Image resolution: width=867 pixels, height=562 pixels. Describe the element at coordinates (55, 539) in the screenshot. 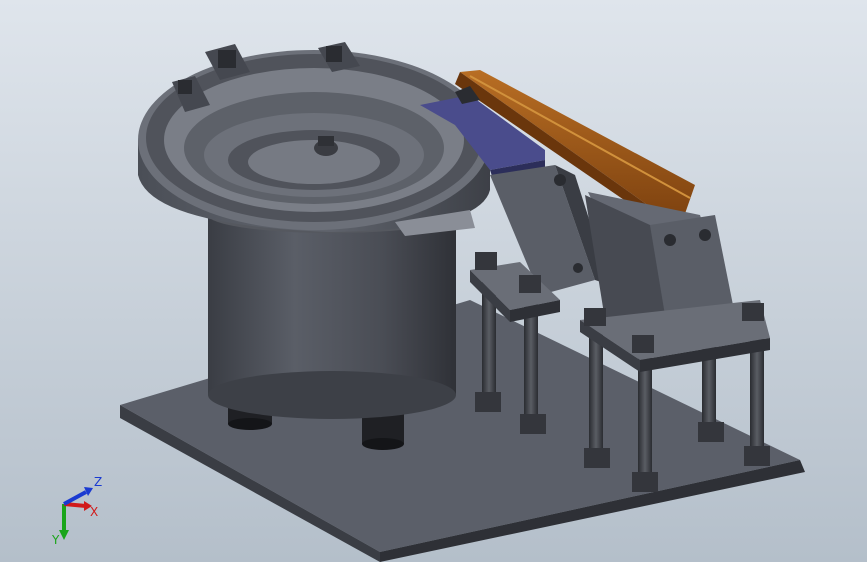

I see `y-axis-label: Y` at that location.